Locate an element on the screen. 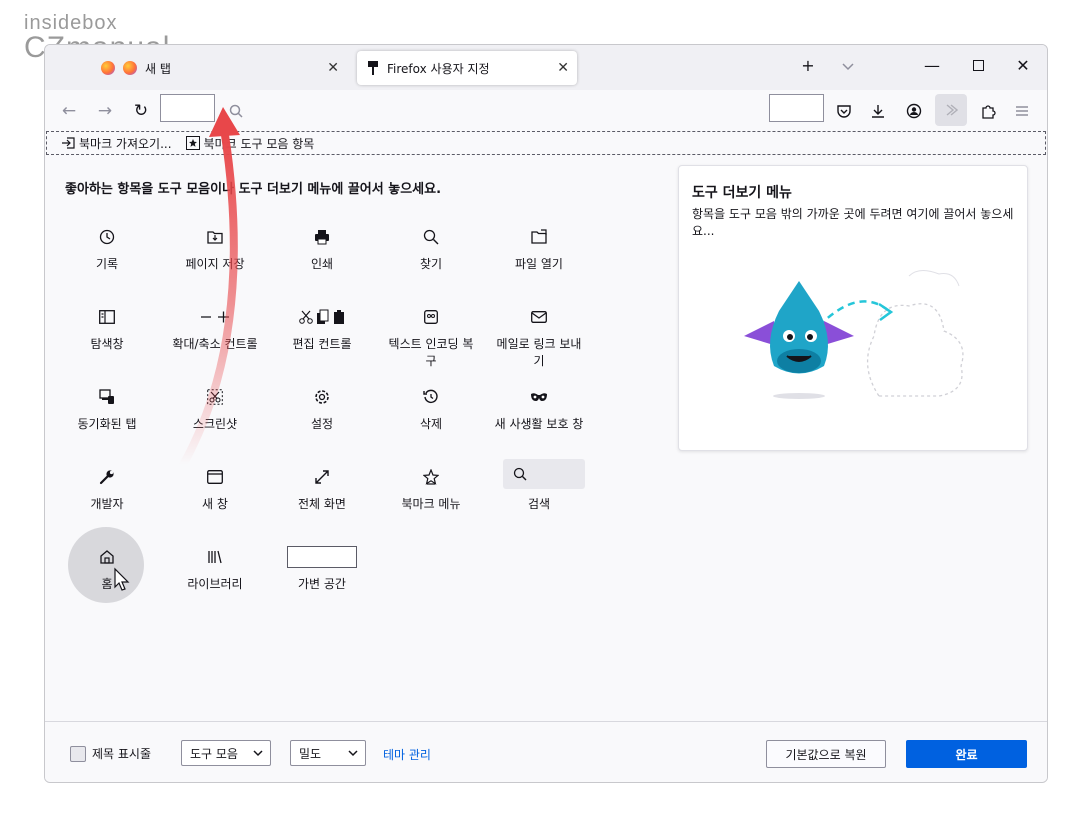  back-icon: ← is located at coordinates (69, 111).